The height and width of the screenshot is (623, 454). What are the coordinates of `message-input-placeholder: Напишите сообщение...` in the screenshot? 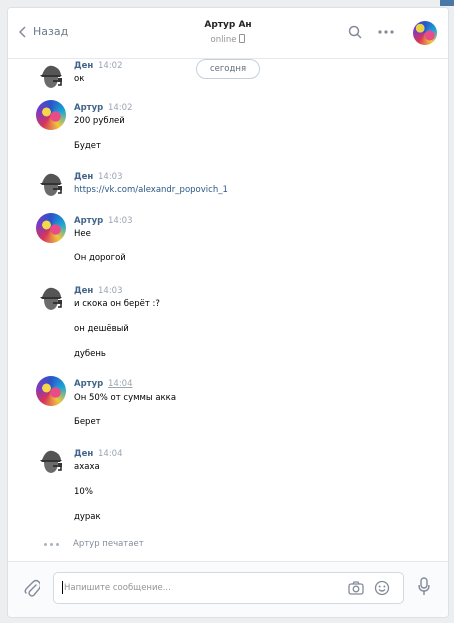 It's located at (117, 588).